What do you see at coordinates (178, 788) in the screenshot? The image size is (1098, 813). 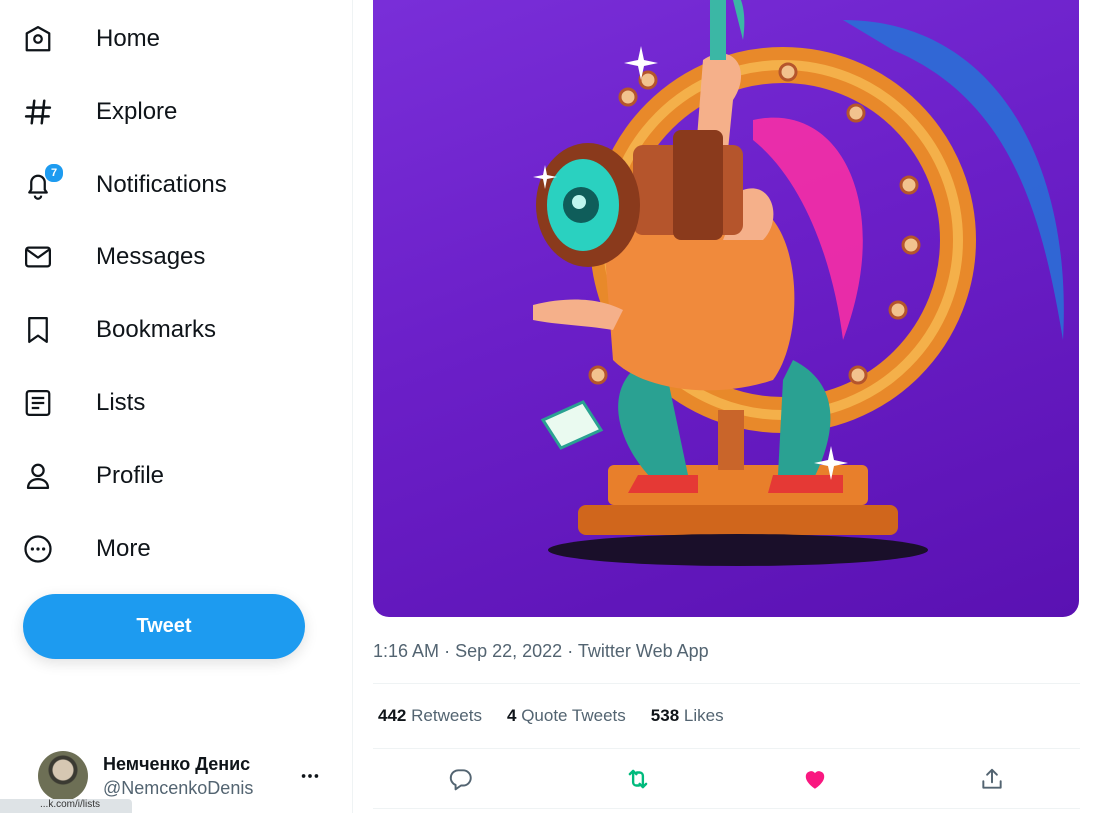 I see `account-handle: @NemcenkoDenis` at bounding box center [178, 788].